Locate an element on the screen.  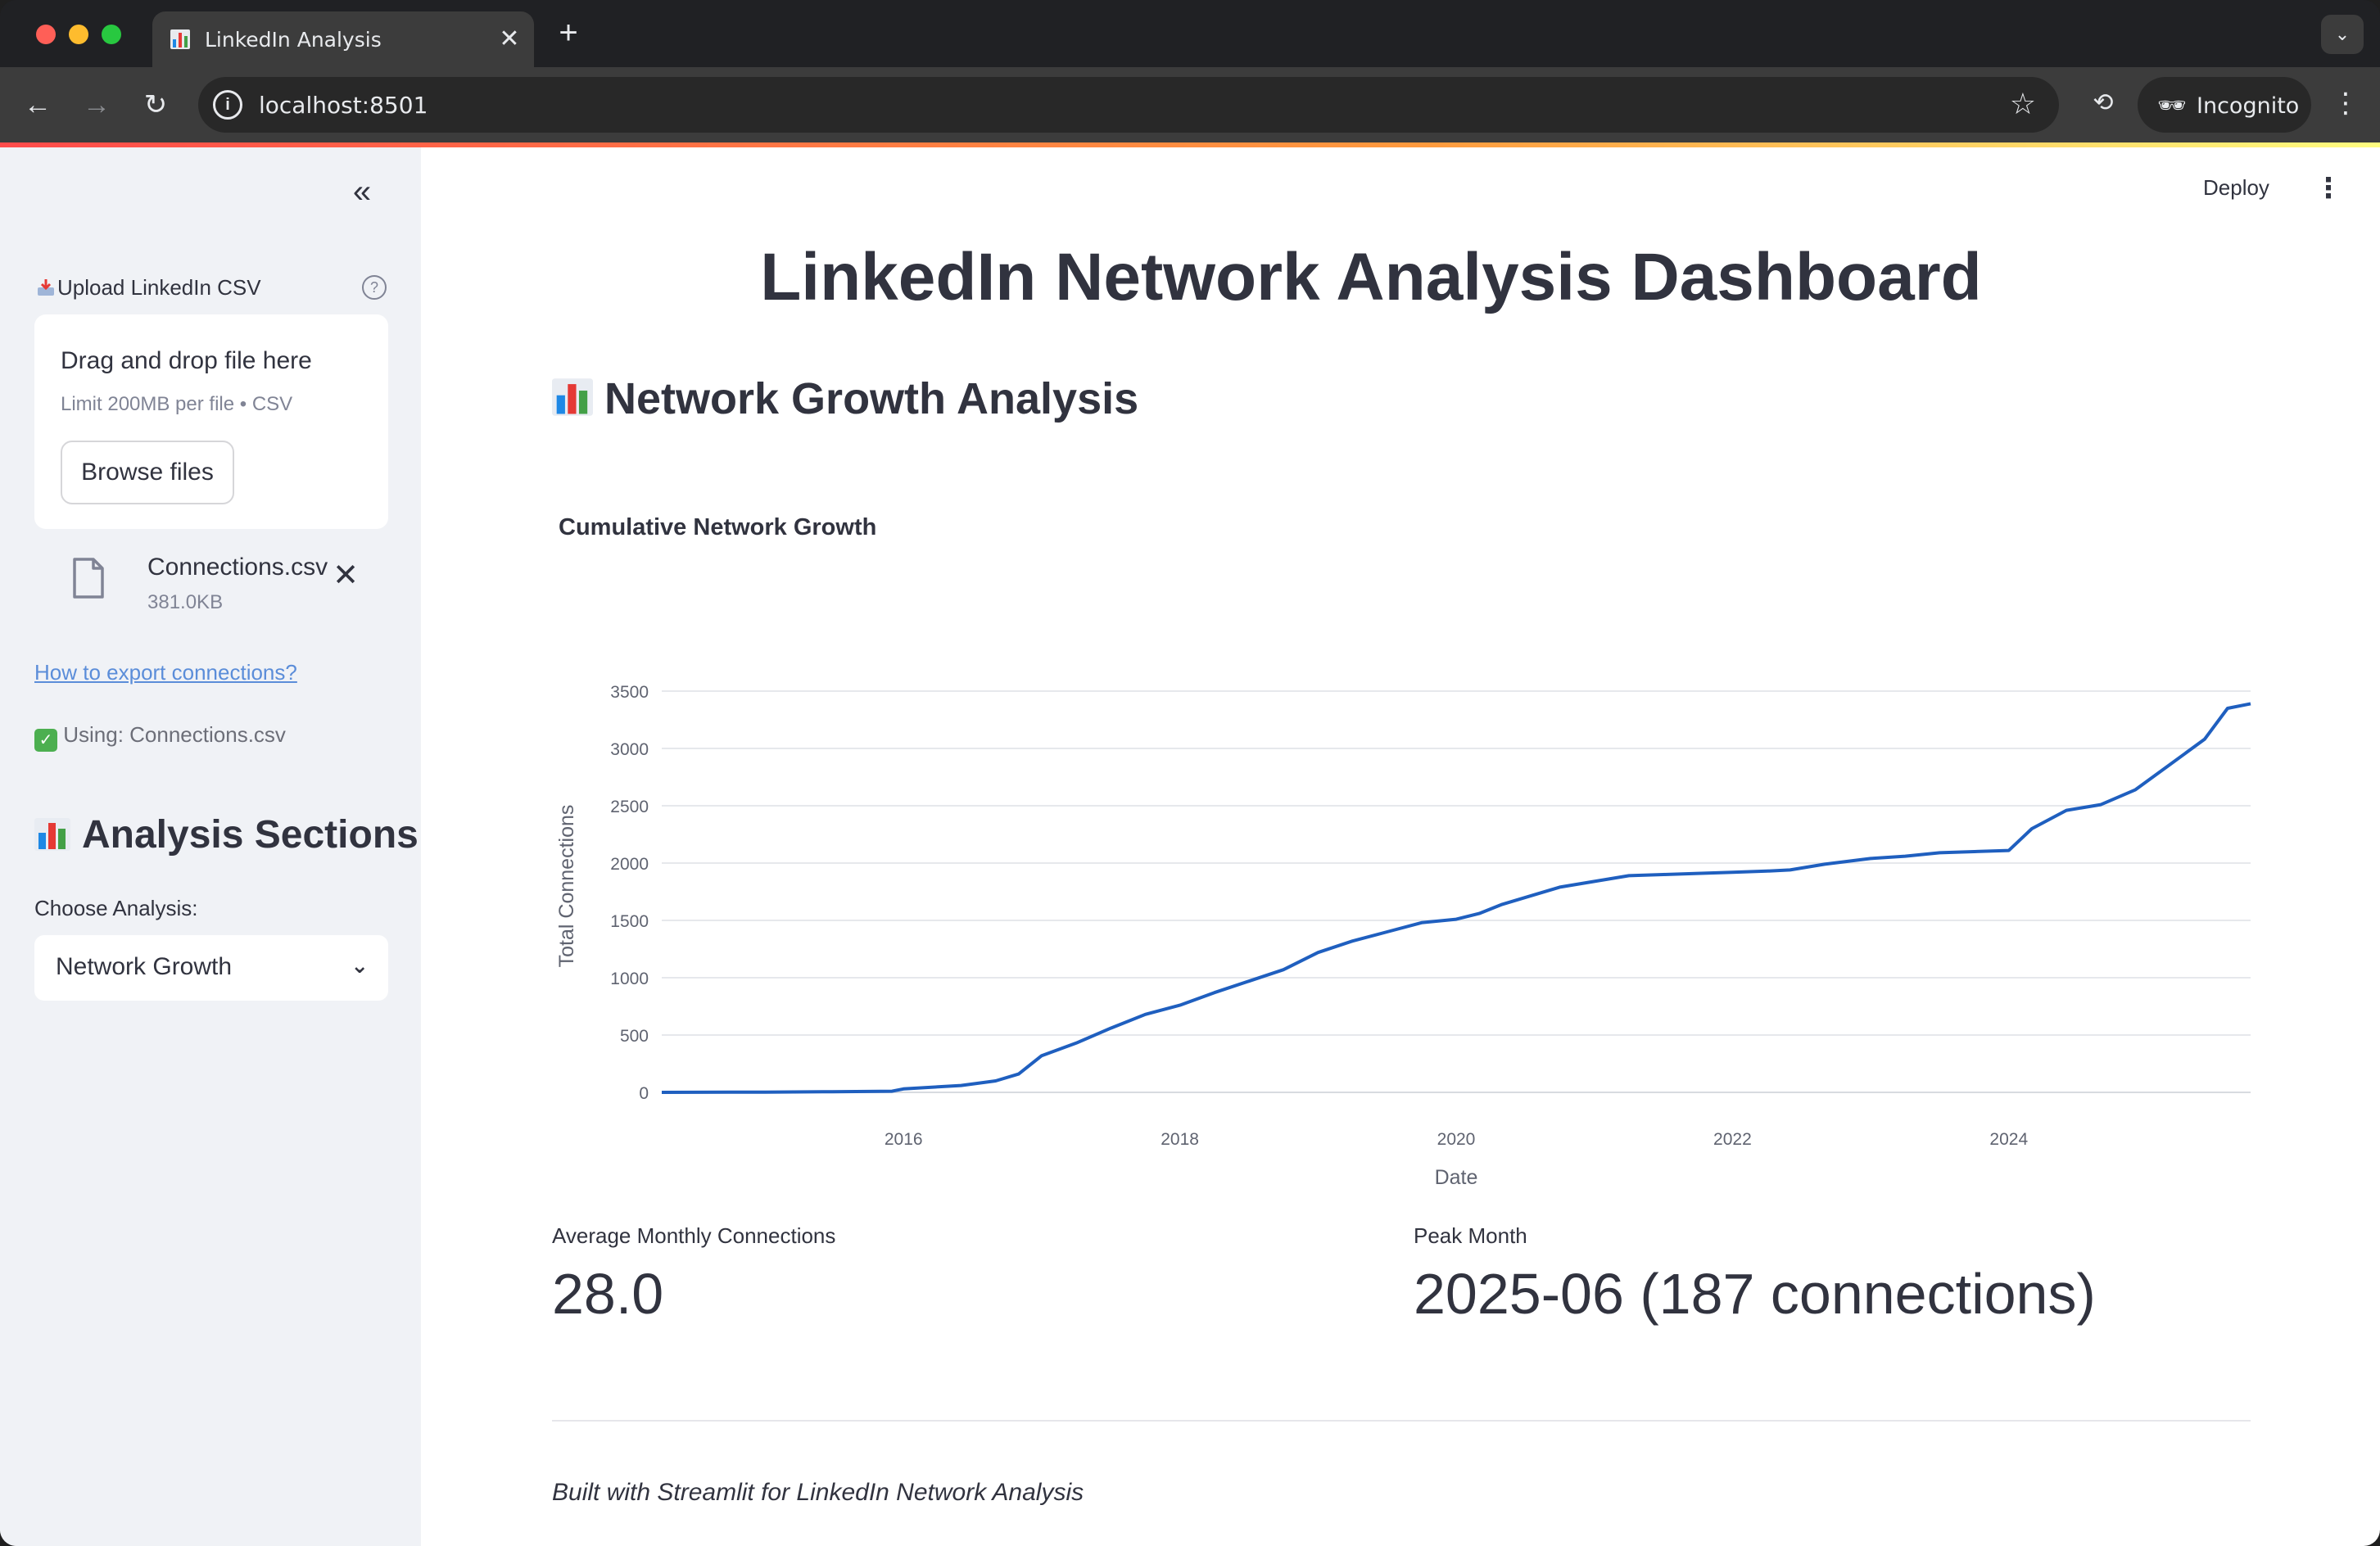
upload-label: Upload LinkedIn CSV is located at coordinates (147, 288).